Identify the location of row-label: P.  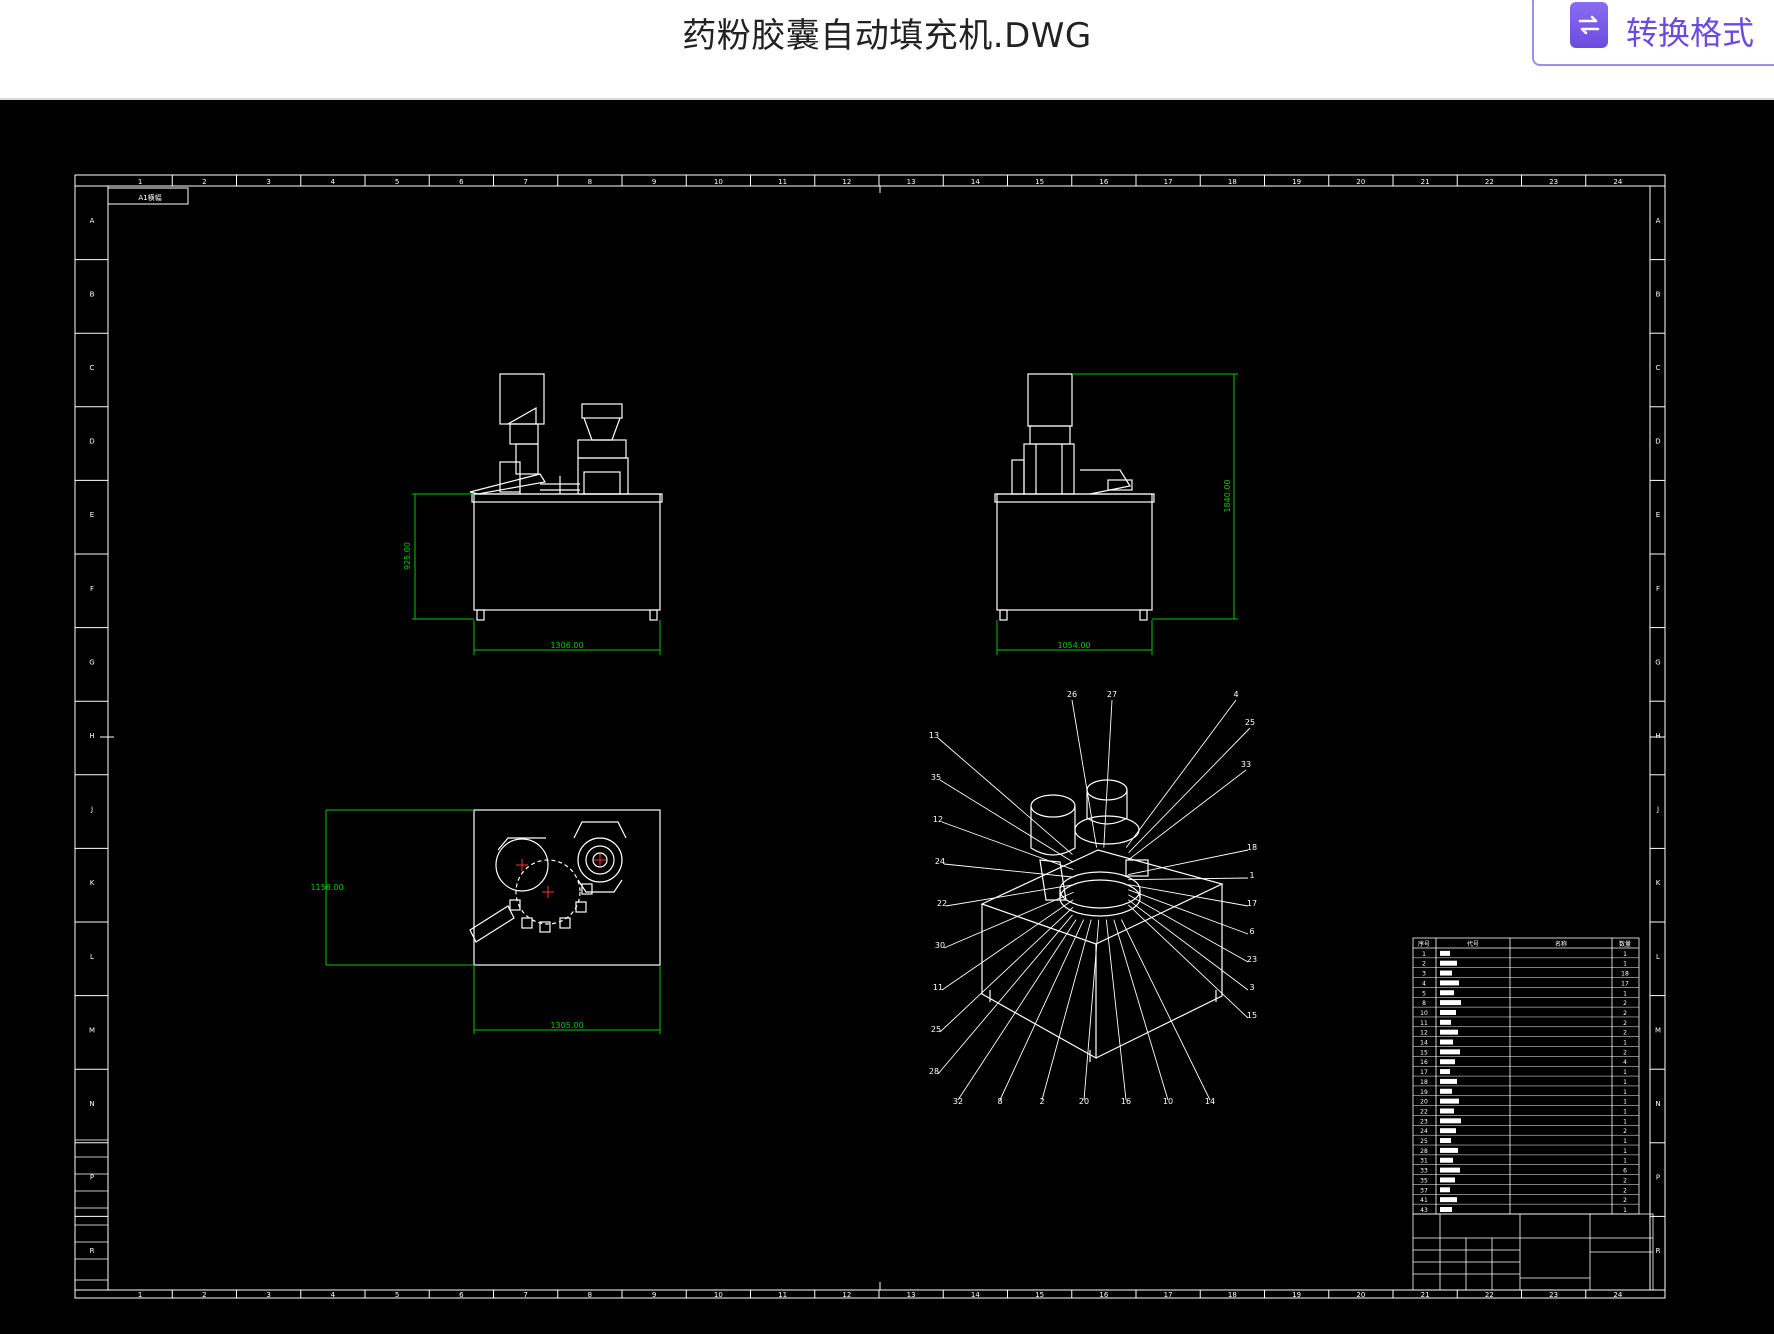
(92, 1178).